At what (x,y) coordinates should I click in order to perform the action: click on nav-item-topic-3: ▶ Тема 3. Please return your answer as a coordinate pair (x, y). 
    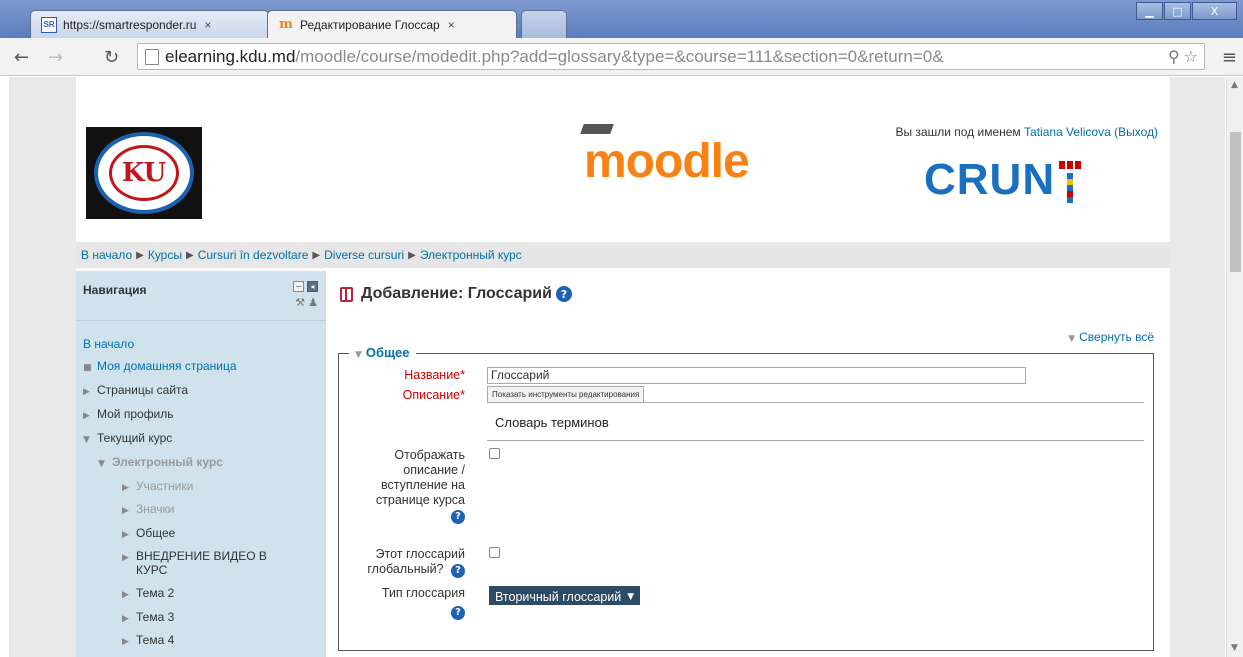
    Looking at the image, I should click on (148, 618).